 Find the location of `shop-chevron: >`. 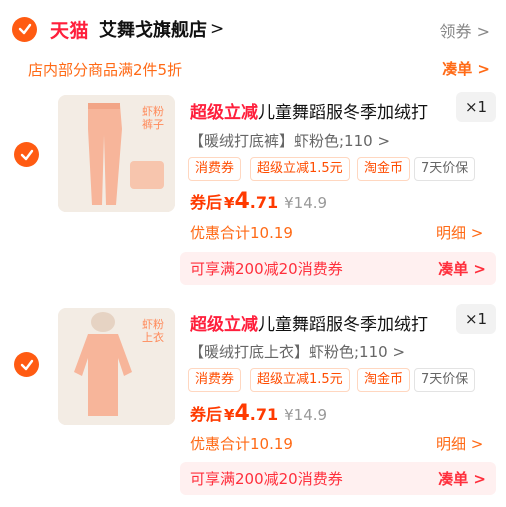

shop-chevron: > is located at coordinates (217, 29).